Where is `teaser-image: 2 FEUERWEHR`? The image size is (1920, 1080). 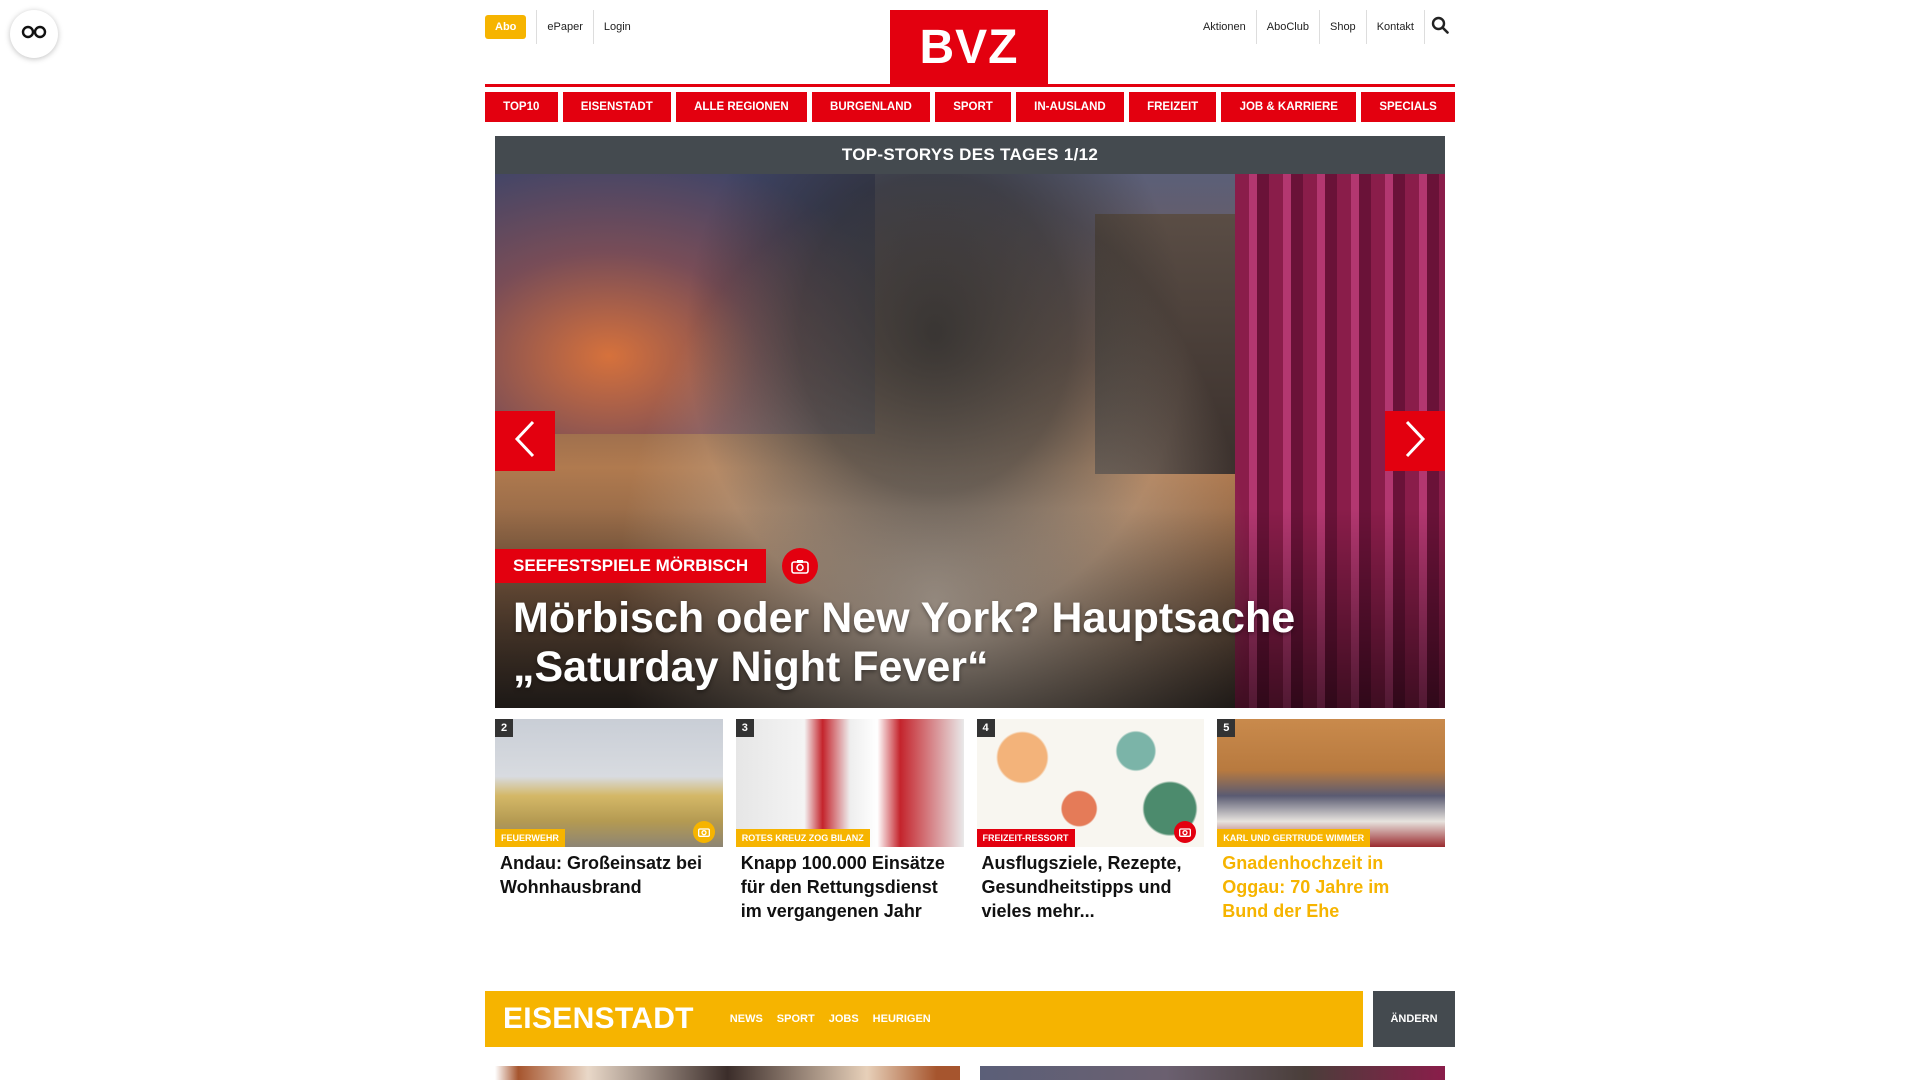
teaser-image: 2 FEUERWEHR is located at coordinates (609, 783).